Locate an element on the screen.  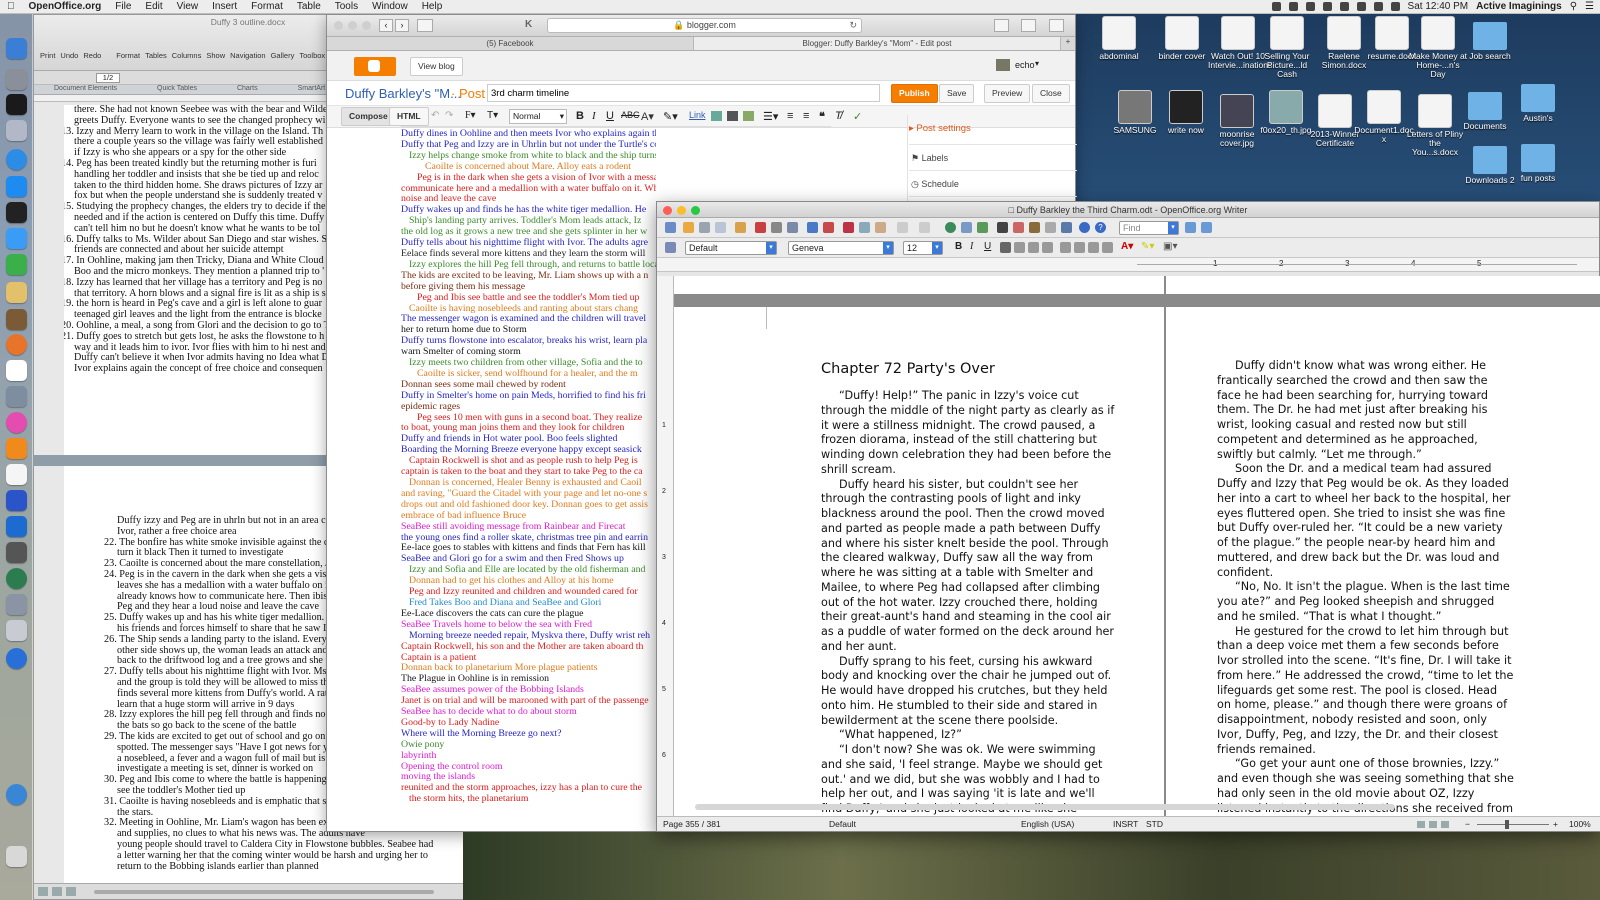
email-icon is located at coordinates (720, 227).